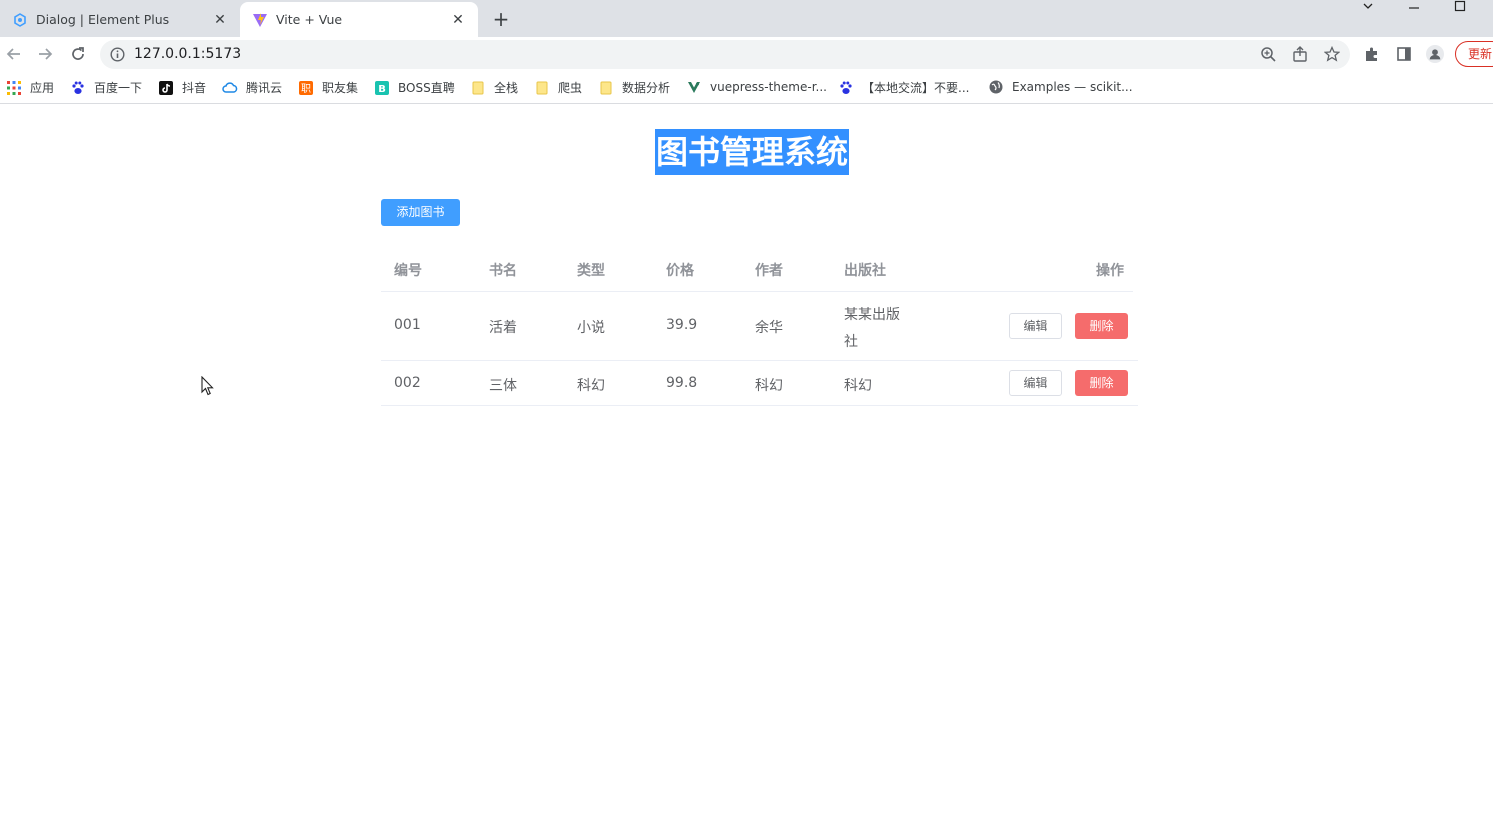  I want to click on vuepress-icon, so click(694, 87).